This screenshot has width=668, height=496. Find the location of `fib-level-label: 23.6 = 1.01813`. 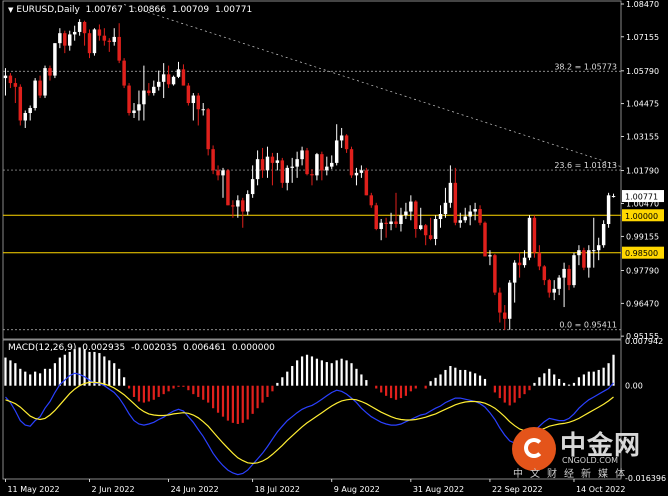

fib-level-label: 23.6 = 1.01813 is located at coordinates (585, 165).